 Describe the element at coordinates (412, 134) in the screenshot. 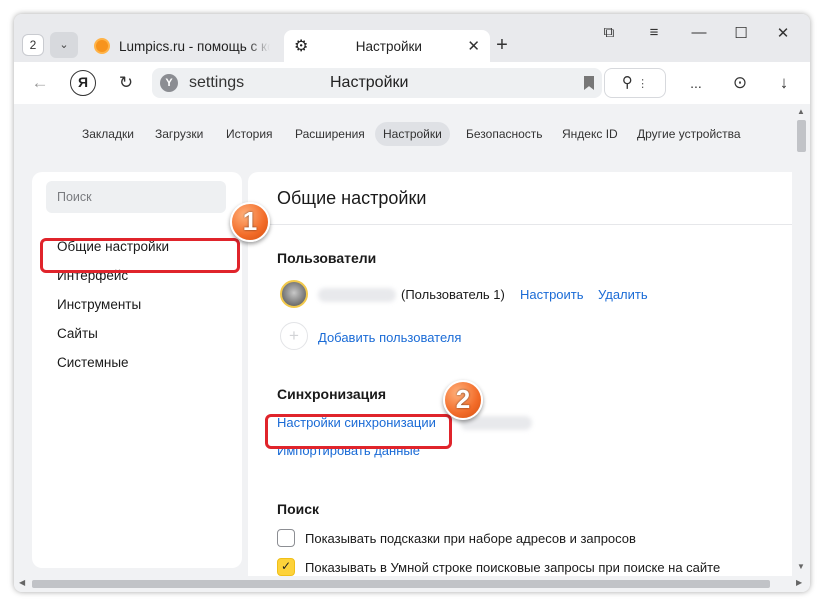

I see `nav-item-settings: Настройки` at that location.